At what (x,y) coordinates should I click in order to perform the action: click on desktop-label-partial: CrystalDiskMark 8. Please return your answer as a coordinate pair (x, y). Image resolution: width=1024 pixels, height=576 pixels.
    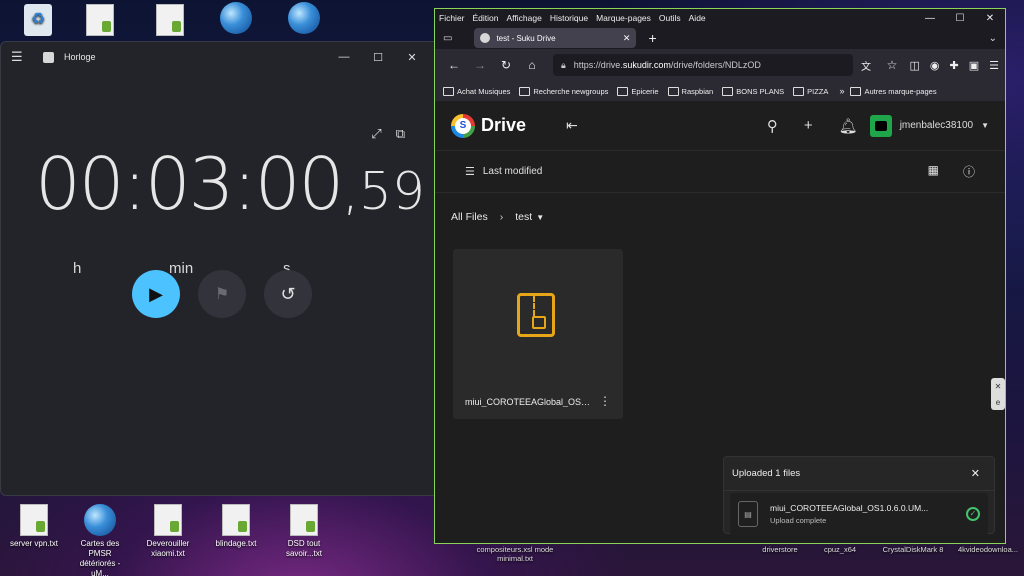
    Looking at the image, I should click on (913, 549).